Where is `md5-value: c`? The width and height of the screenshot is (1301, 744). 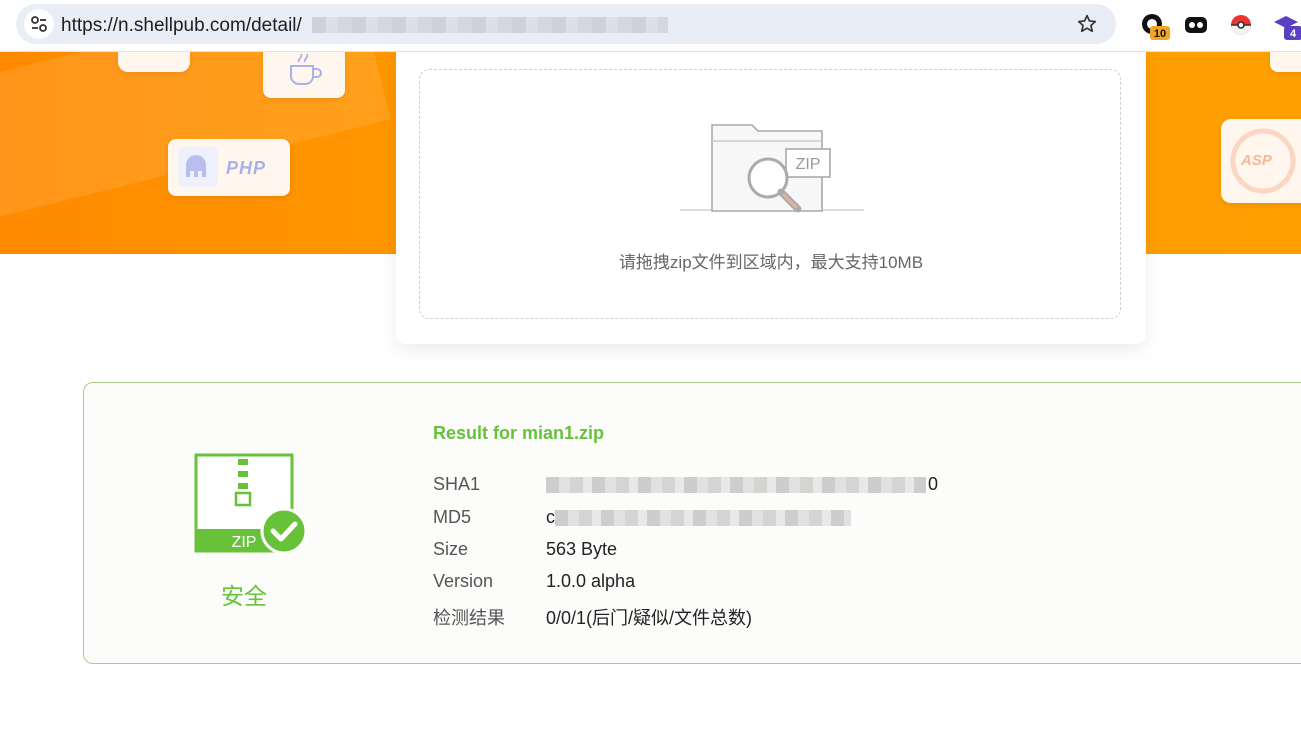 md5-value: c is located at coordinates (698, 517).